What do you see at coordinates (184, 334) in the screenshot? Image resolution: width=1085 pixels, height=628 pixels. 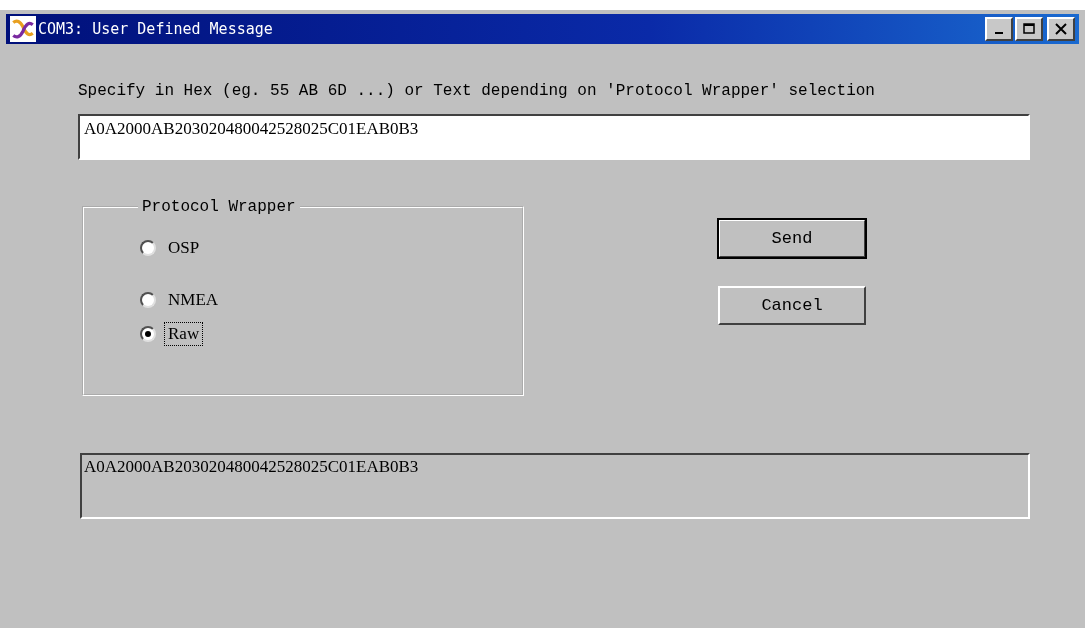 I see `radio-label: Raw` at bounding box center [184, 334].